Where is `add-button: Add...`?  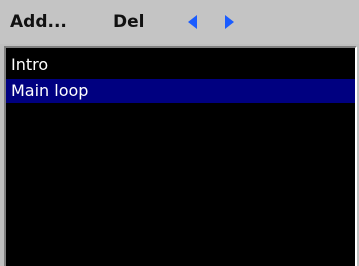 add-button: Add... is located at coordinates (38, 22).